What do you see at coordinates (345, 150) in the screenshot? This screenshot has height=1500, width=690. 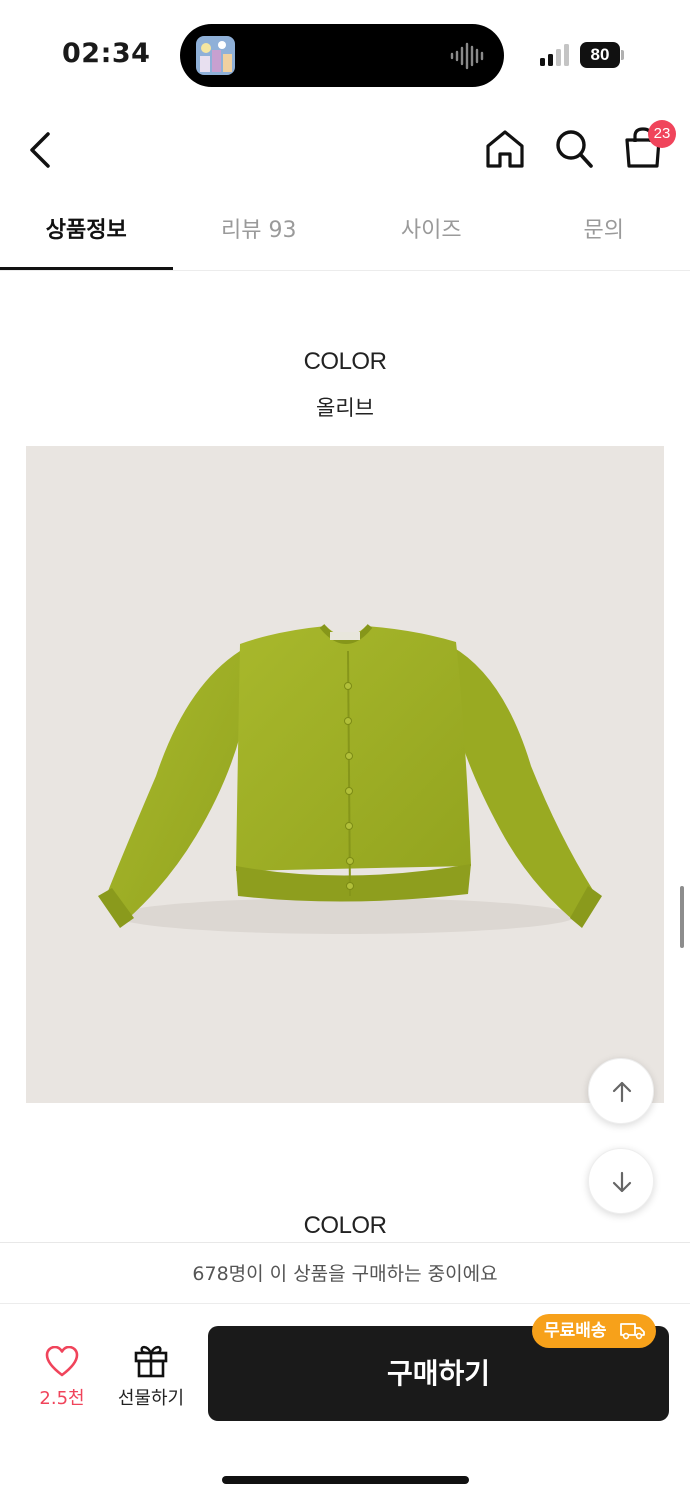 I see `top-navigation` at bounding box center [345, 150].